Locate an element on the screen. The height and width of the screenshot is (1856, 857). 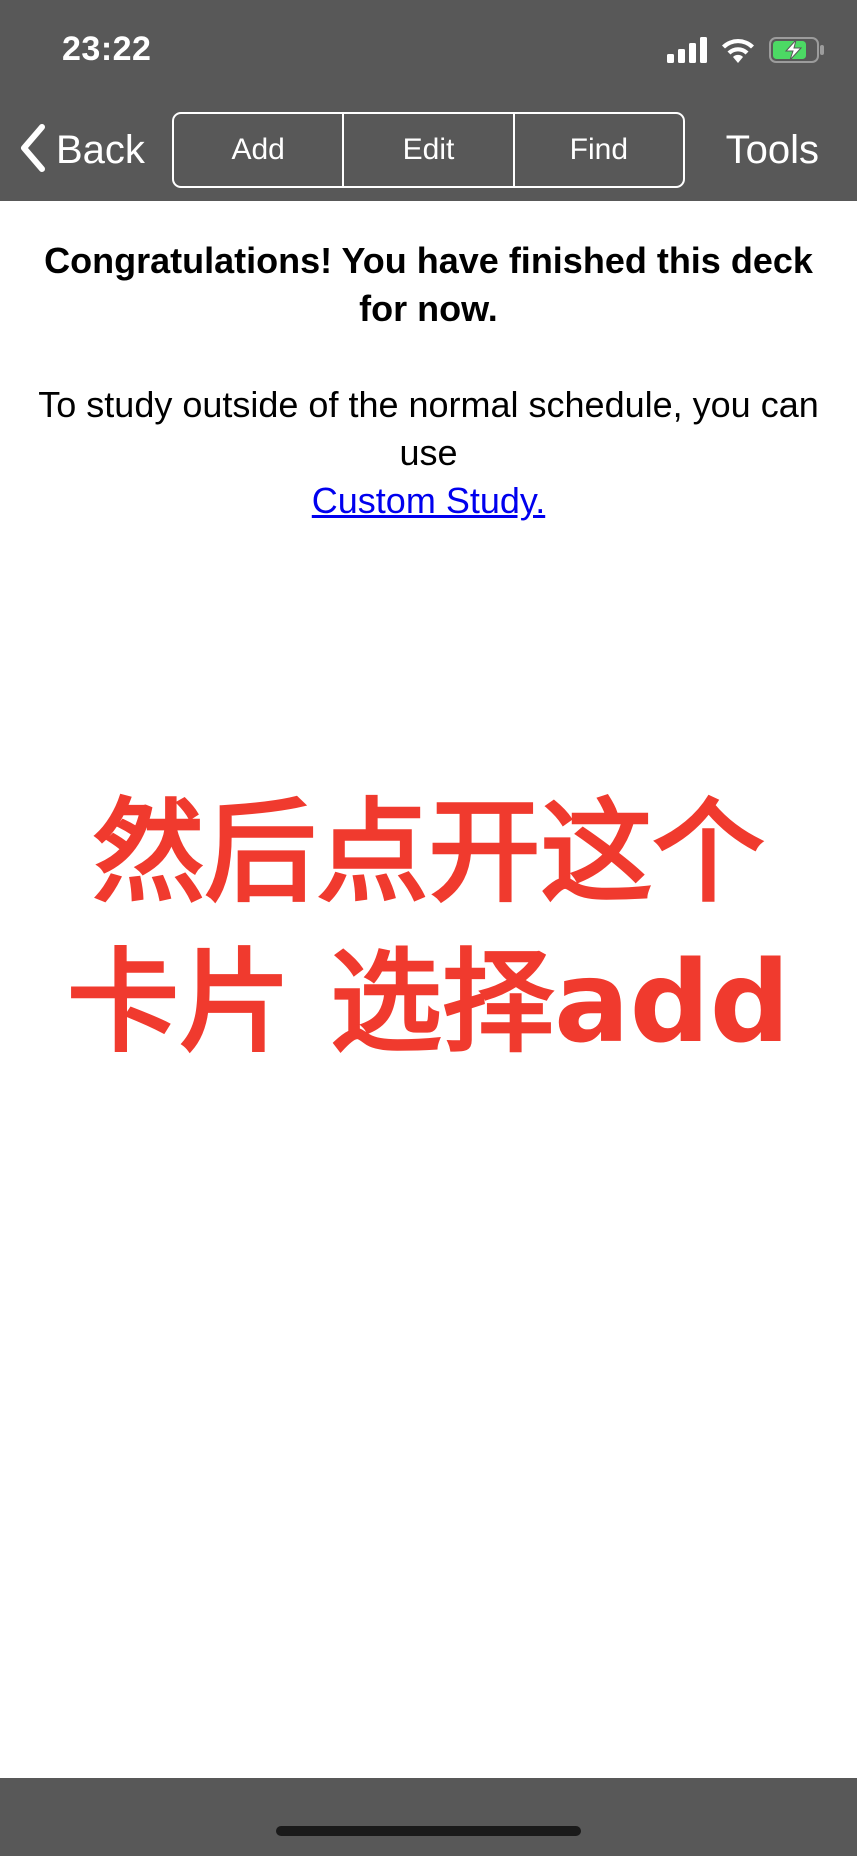
home-indicator is located at coordinates (428, 1831).